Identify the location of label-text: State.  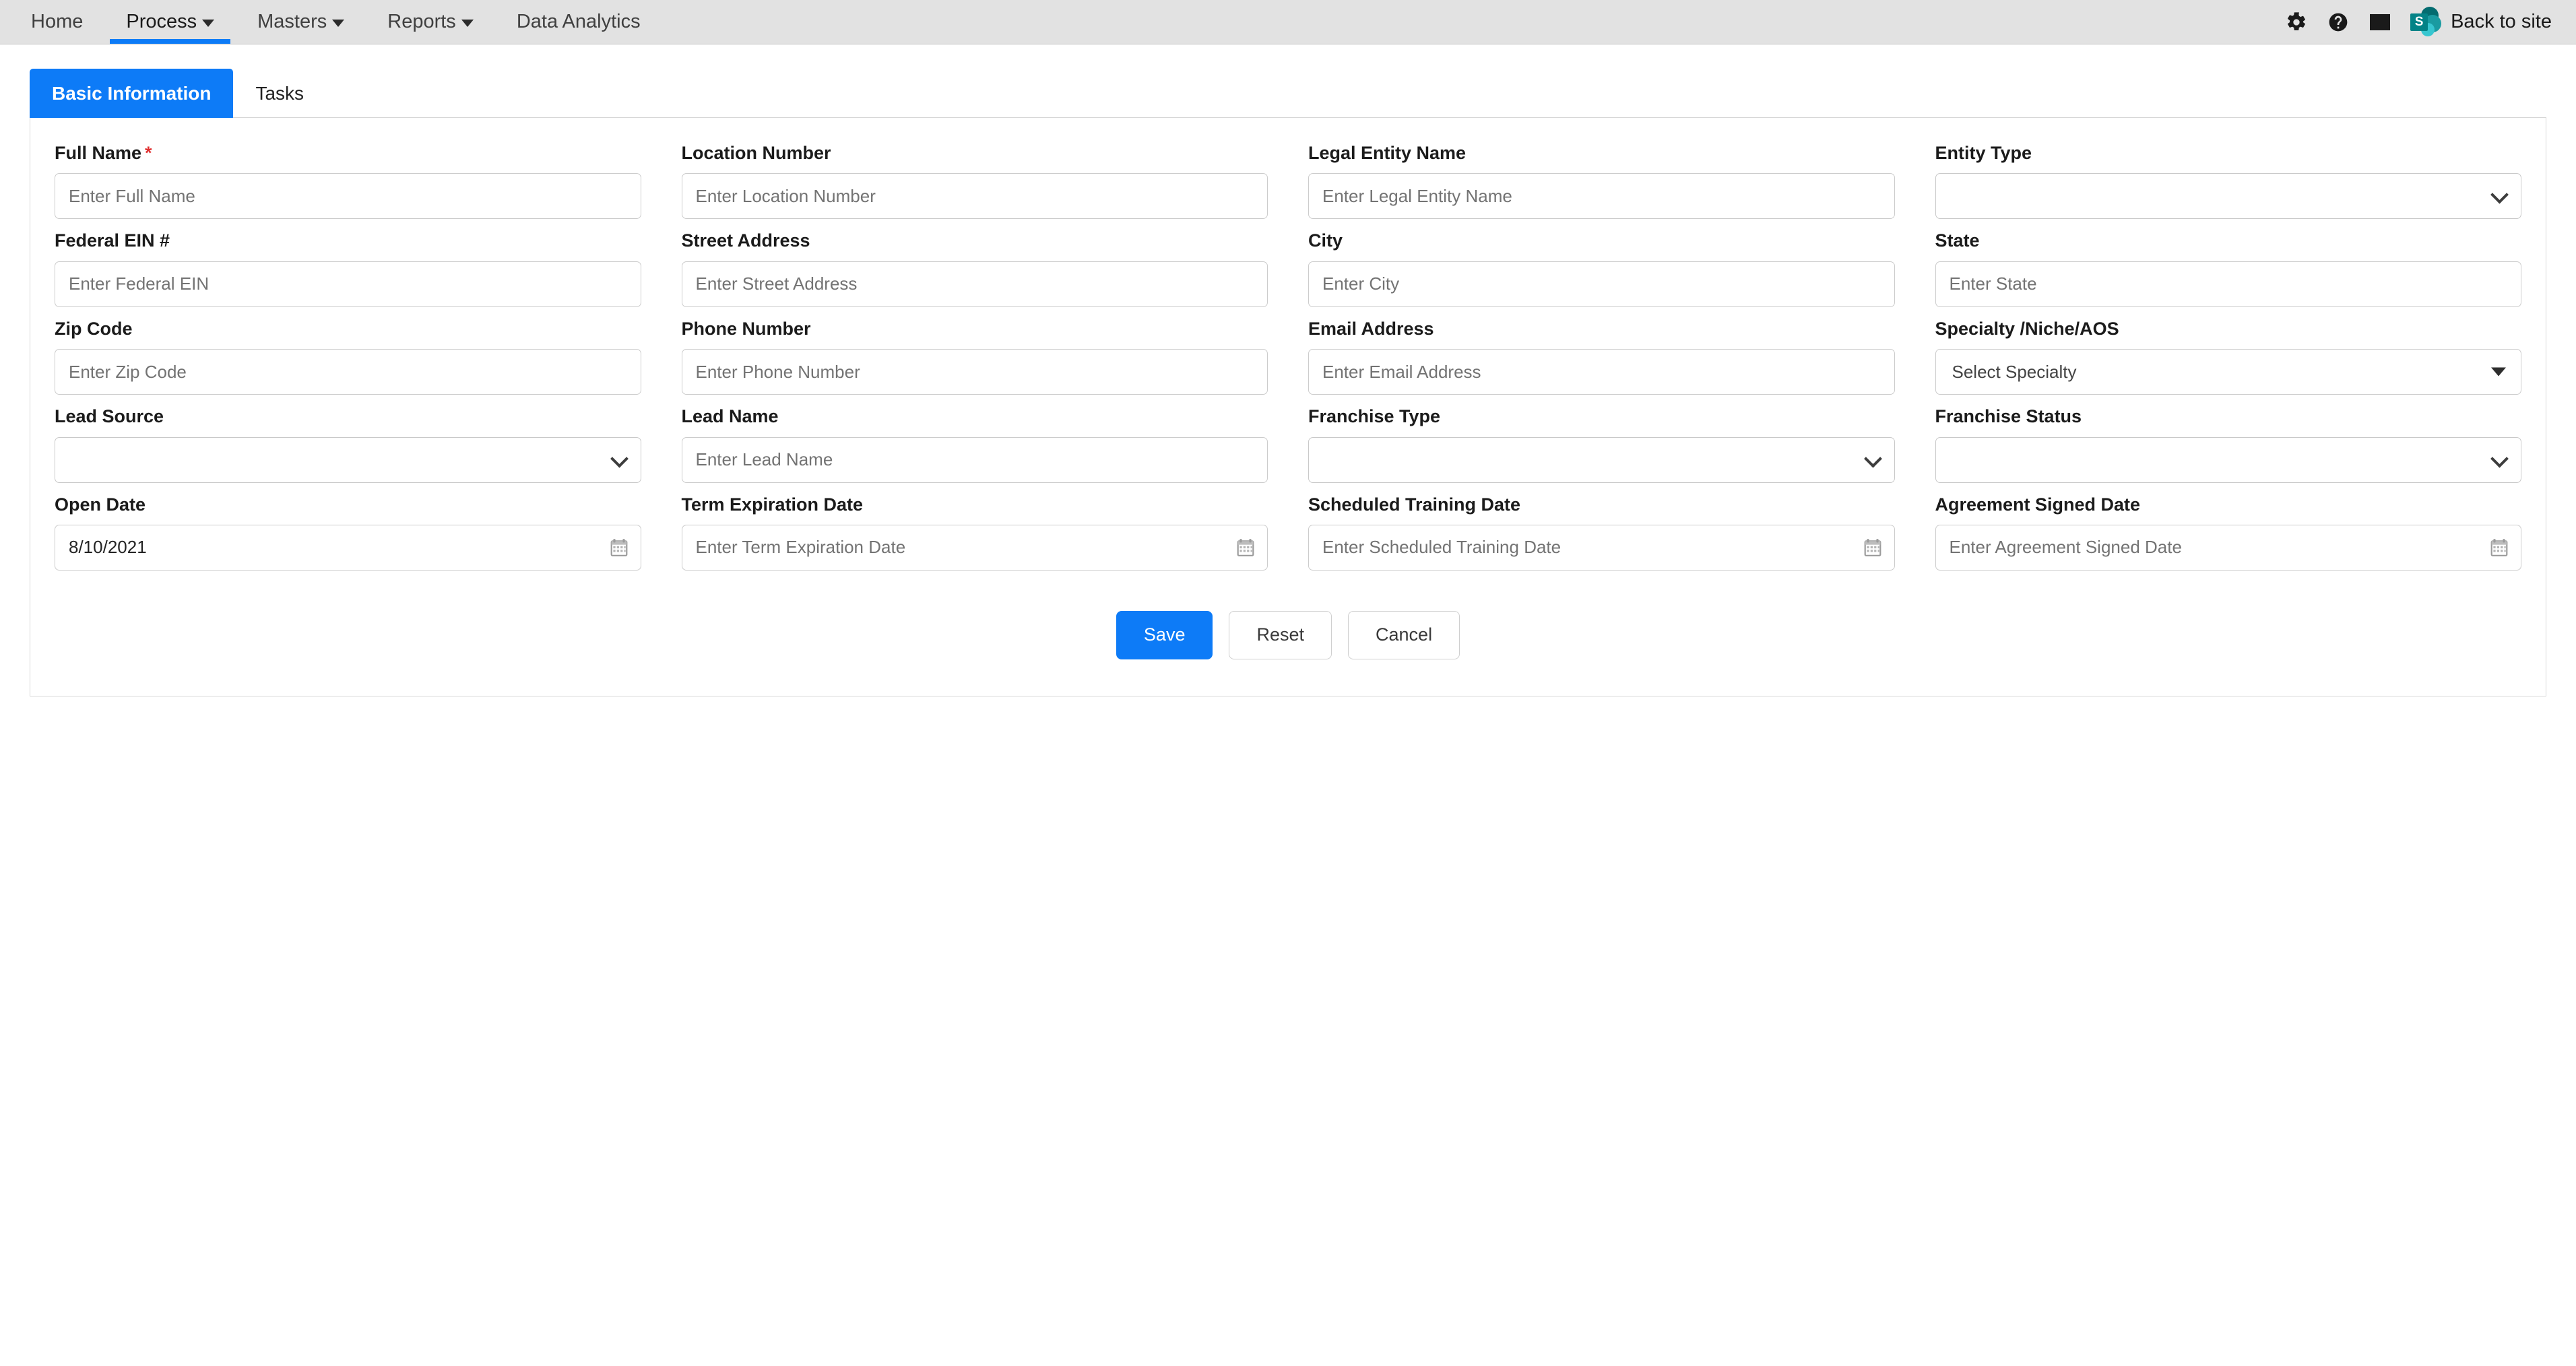
(1958, 240).